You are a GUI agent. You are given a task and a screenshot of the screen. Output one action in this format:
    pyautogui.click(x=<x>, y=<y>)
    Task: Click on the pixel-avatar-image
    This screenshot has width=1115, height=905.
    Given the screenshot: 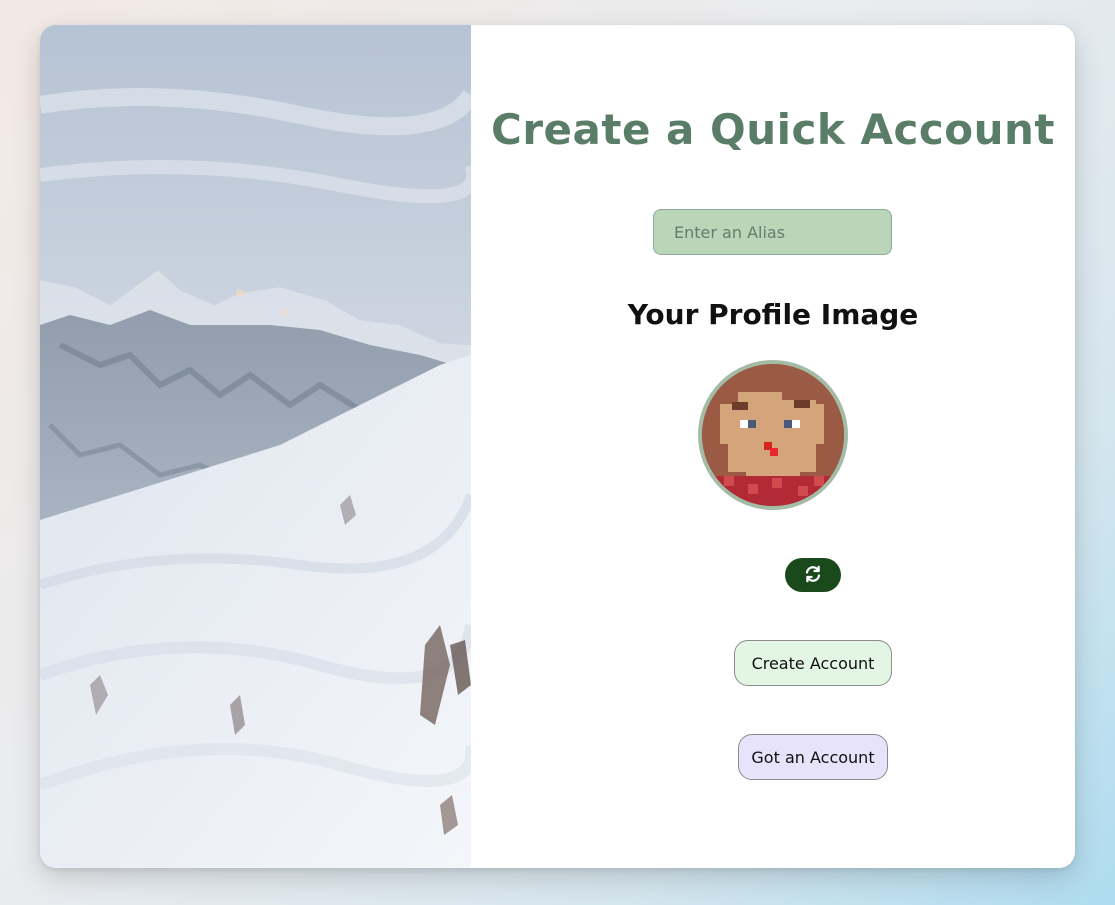 What is the action you would take?
    pyautogui.click(x=773, y=435)
    